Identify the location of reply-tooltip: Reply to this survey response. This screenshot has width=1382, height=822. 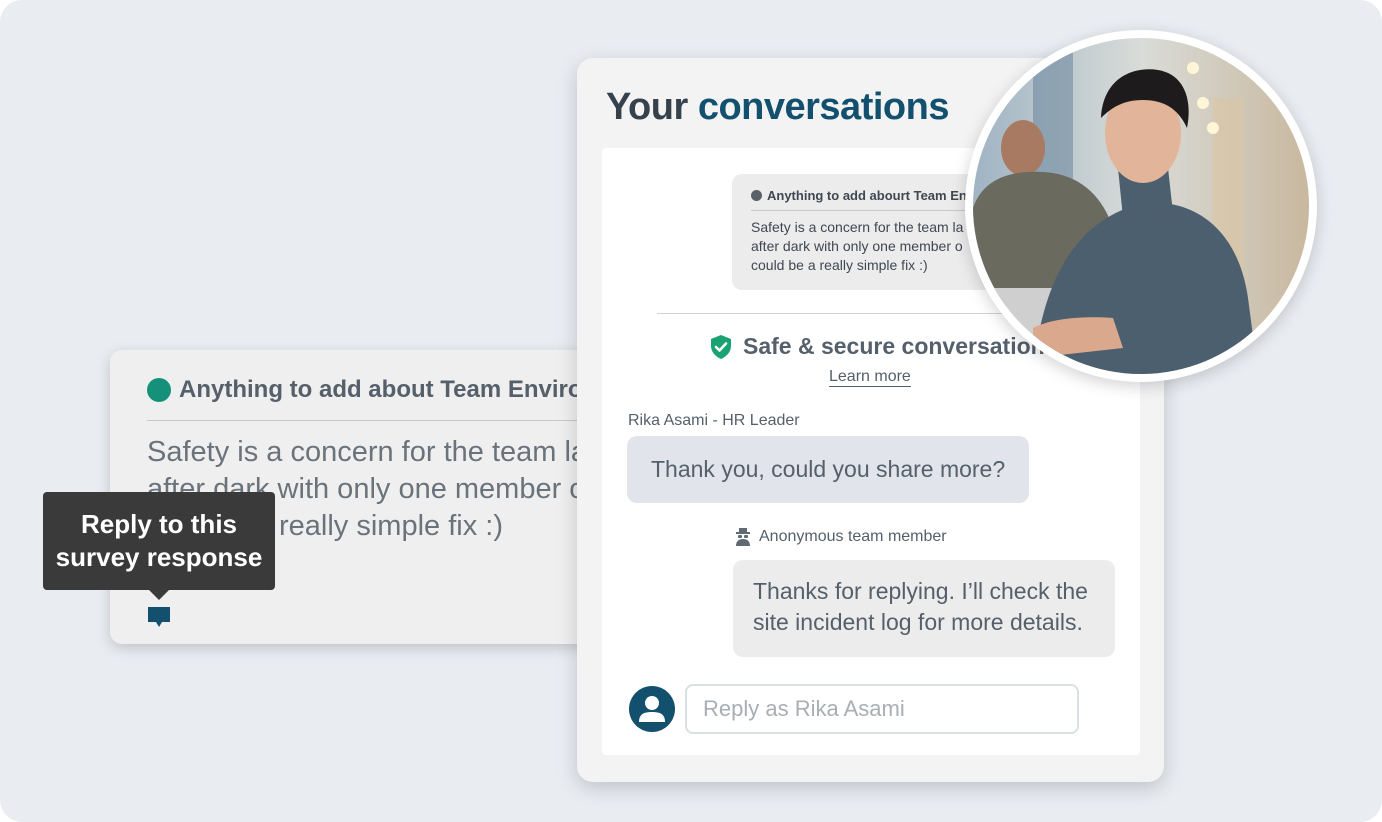
(159, 546).